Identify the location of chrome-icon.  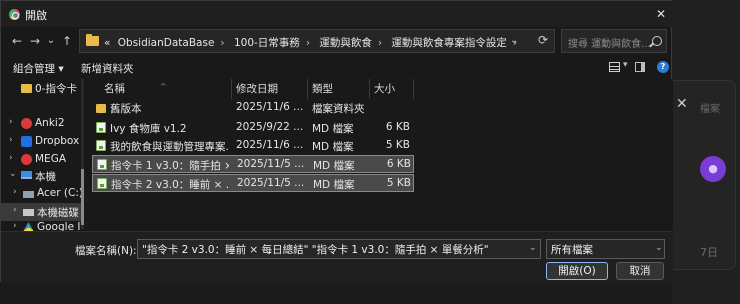
(14, 14).